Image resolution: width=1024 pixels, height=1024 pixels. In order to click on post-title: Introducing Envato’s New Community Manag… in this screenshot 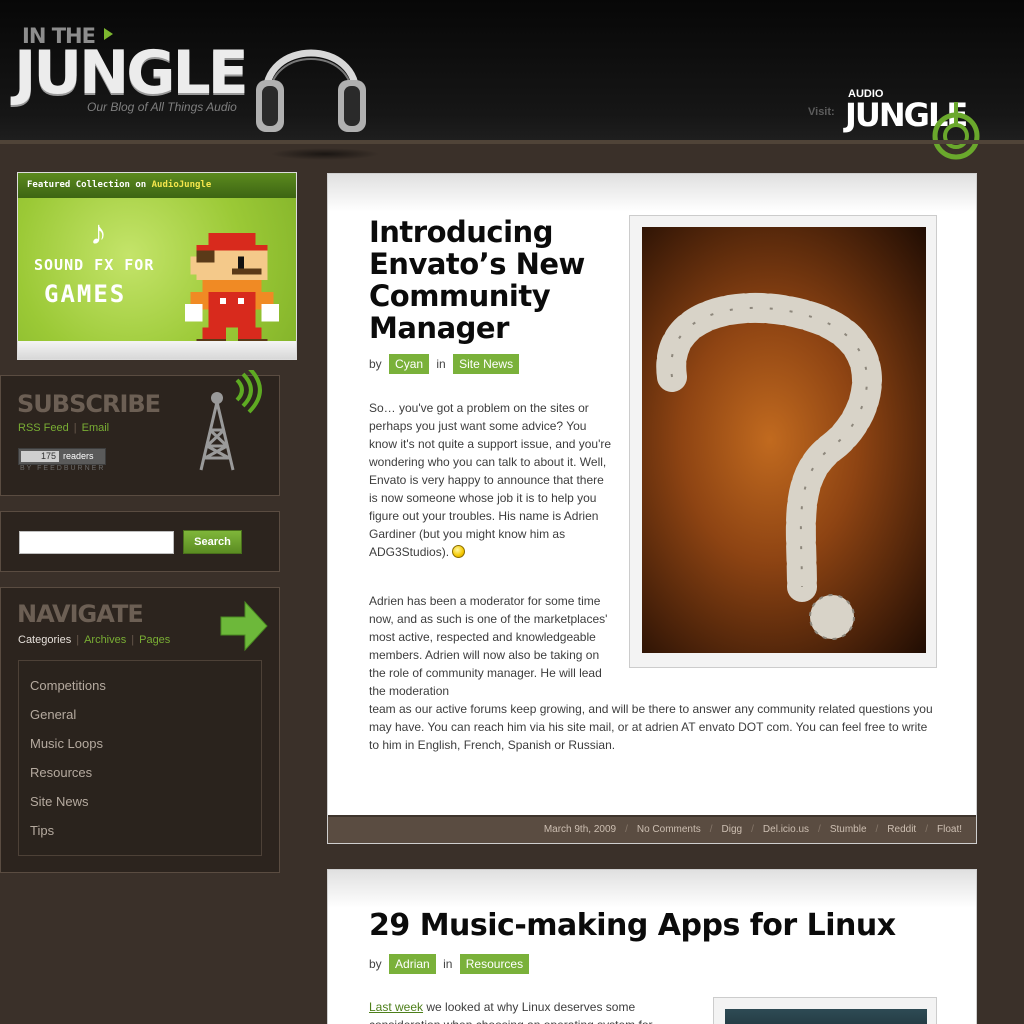, I will do `click(494, 280)`.